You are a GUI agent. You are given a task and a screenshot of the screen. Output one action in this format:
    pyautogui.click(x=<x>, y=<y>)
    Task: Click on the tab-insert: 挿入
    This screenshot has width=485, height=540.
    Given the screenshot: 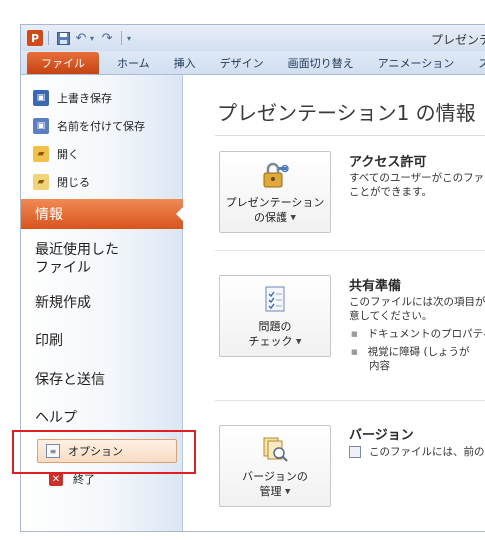 What is the action you would take?
    pyautogui.click(x=185, y=63)
    